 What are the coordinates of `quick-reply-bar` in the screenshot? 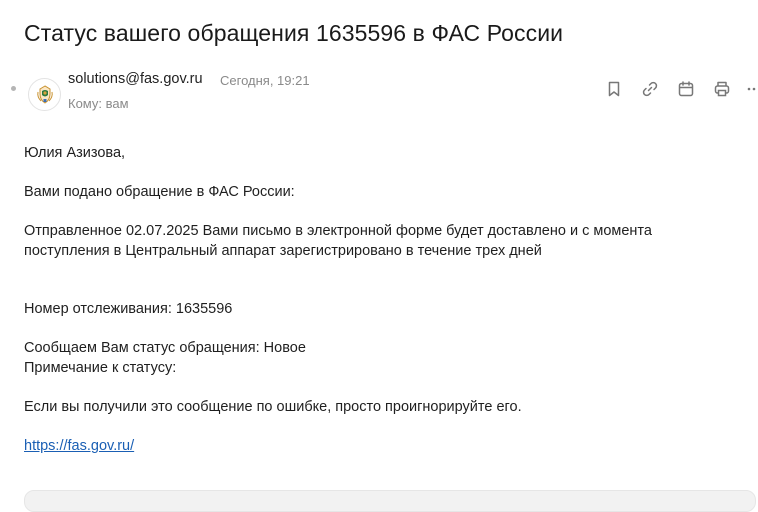 It's located at (390, 501).